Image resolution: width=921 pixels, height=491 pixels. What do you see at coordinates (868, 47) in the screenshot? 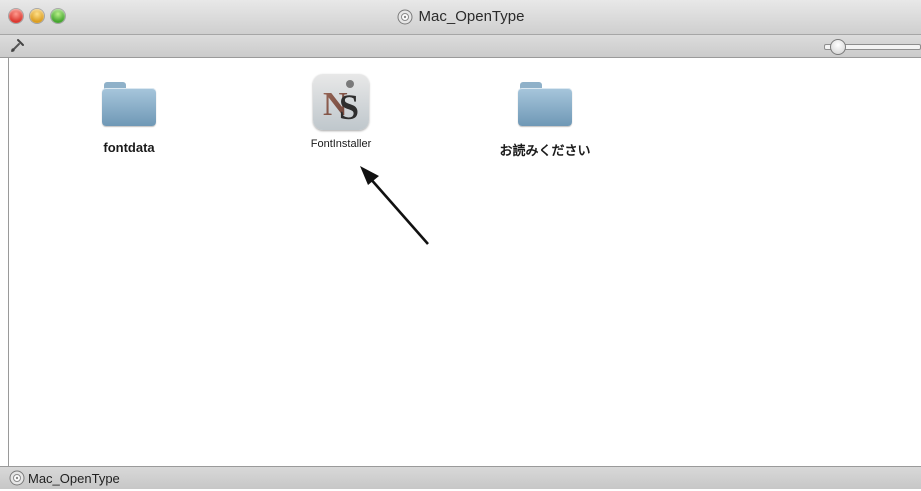
I see `icon-size-slider` at bounding box center [868, 47].